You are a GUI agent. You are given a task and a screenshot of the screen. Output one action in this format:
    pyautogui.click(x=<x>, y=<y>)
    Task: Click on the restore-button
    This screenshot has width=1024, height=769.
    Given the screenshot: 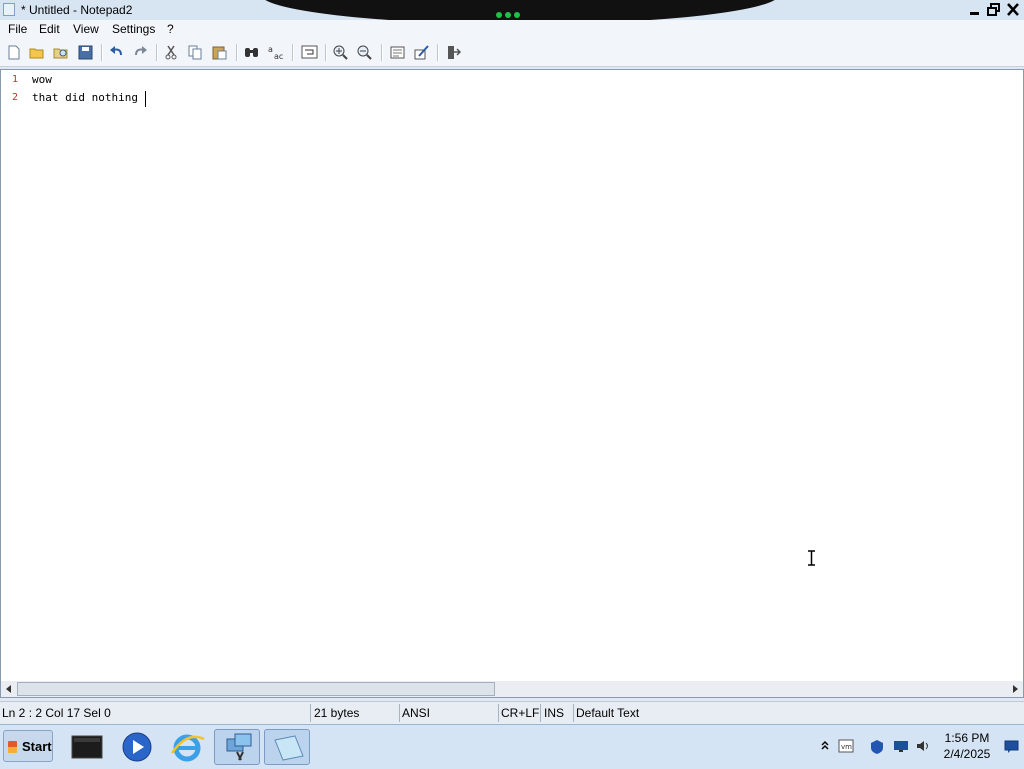 What is the action you would take?
    pyautogui.click(x=994, y=9)
    